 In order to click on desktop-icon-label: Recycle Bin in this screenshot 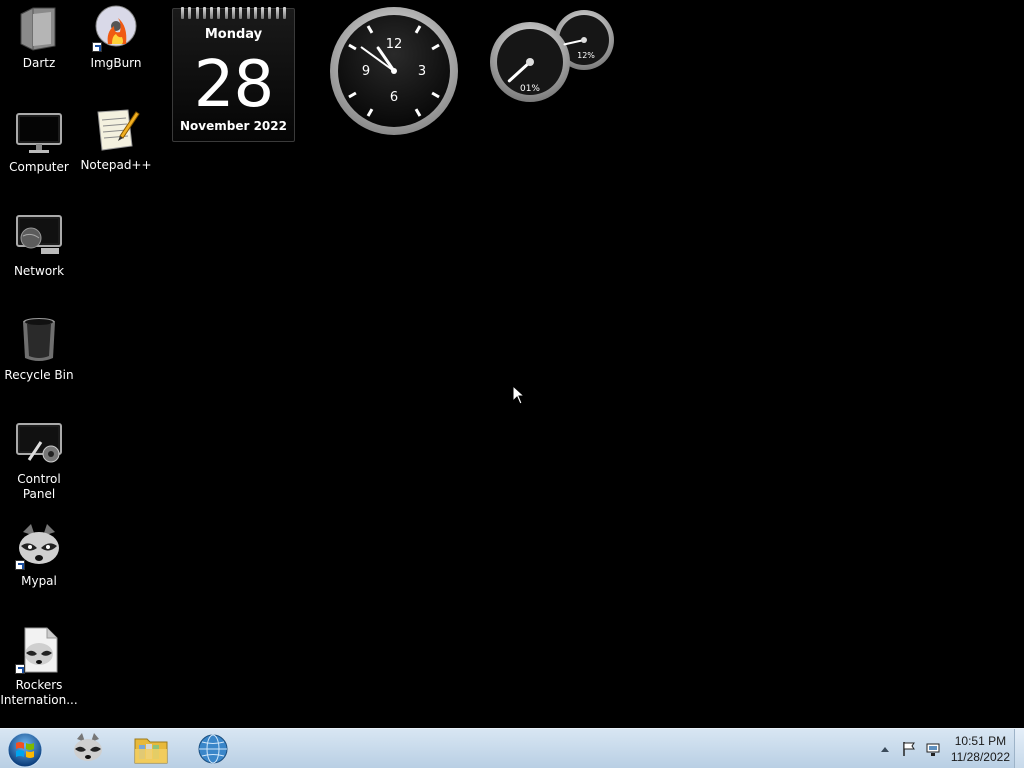, I will do `click(39, 375)`.